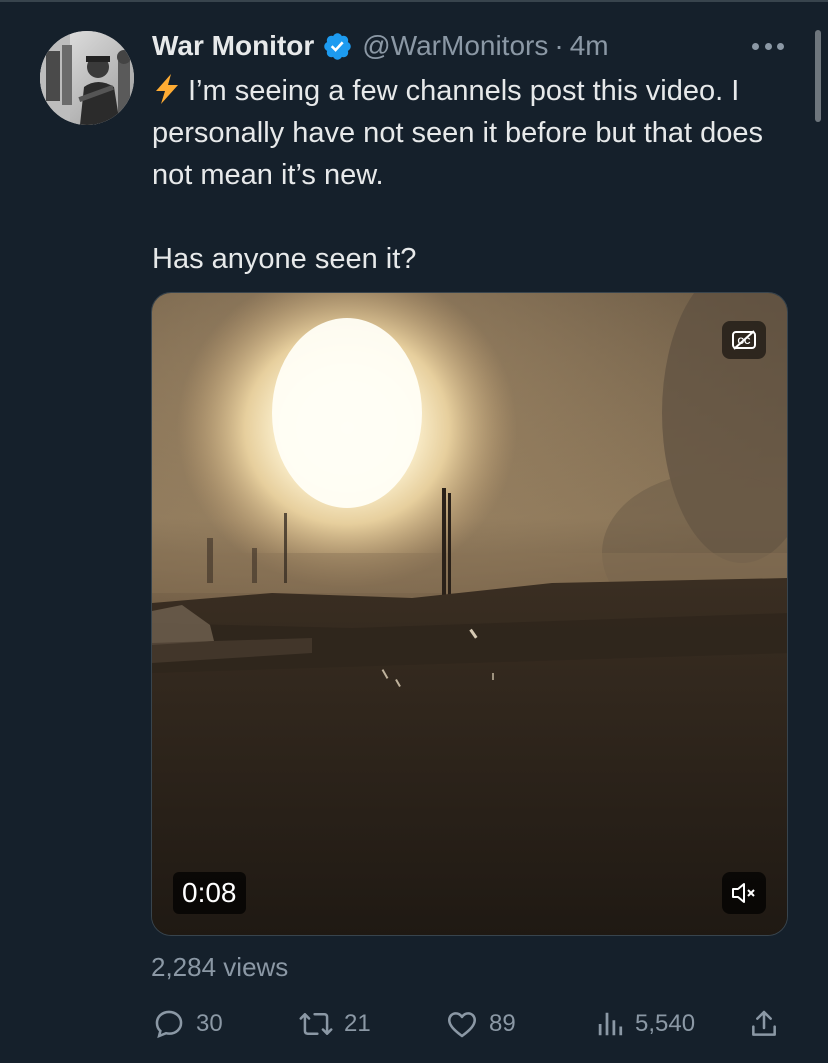  What do you see at coordinates (219, 967) in the screenshot?
I see `view-count: 2,284 views` at bounding box center [219, 967].